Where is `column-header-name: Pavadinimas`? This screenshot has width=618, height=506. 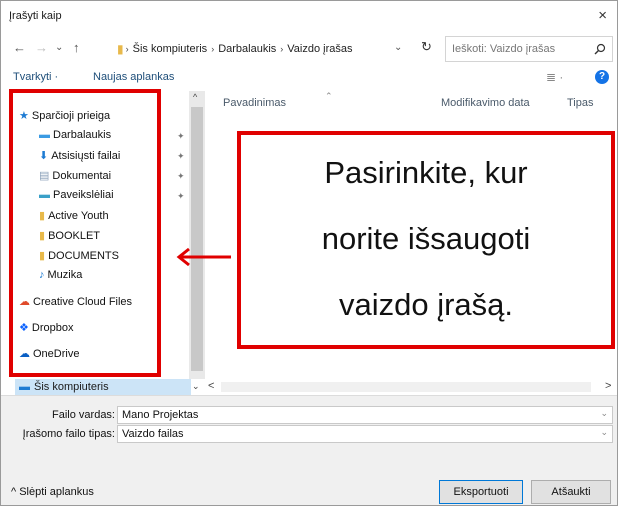
column-header-name: Pavadinimas is located at coordinates (254, 103).